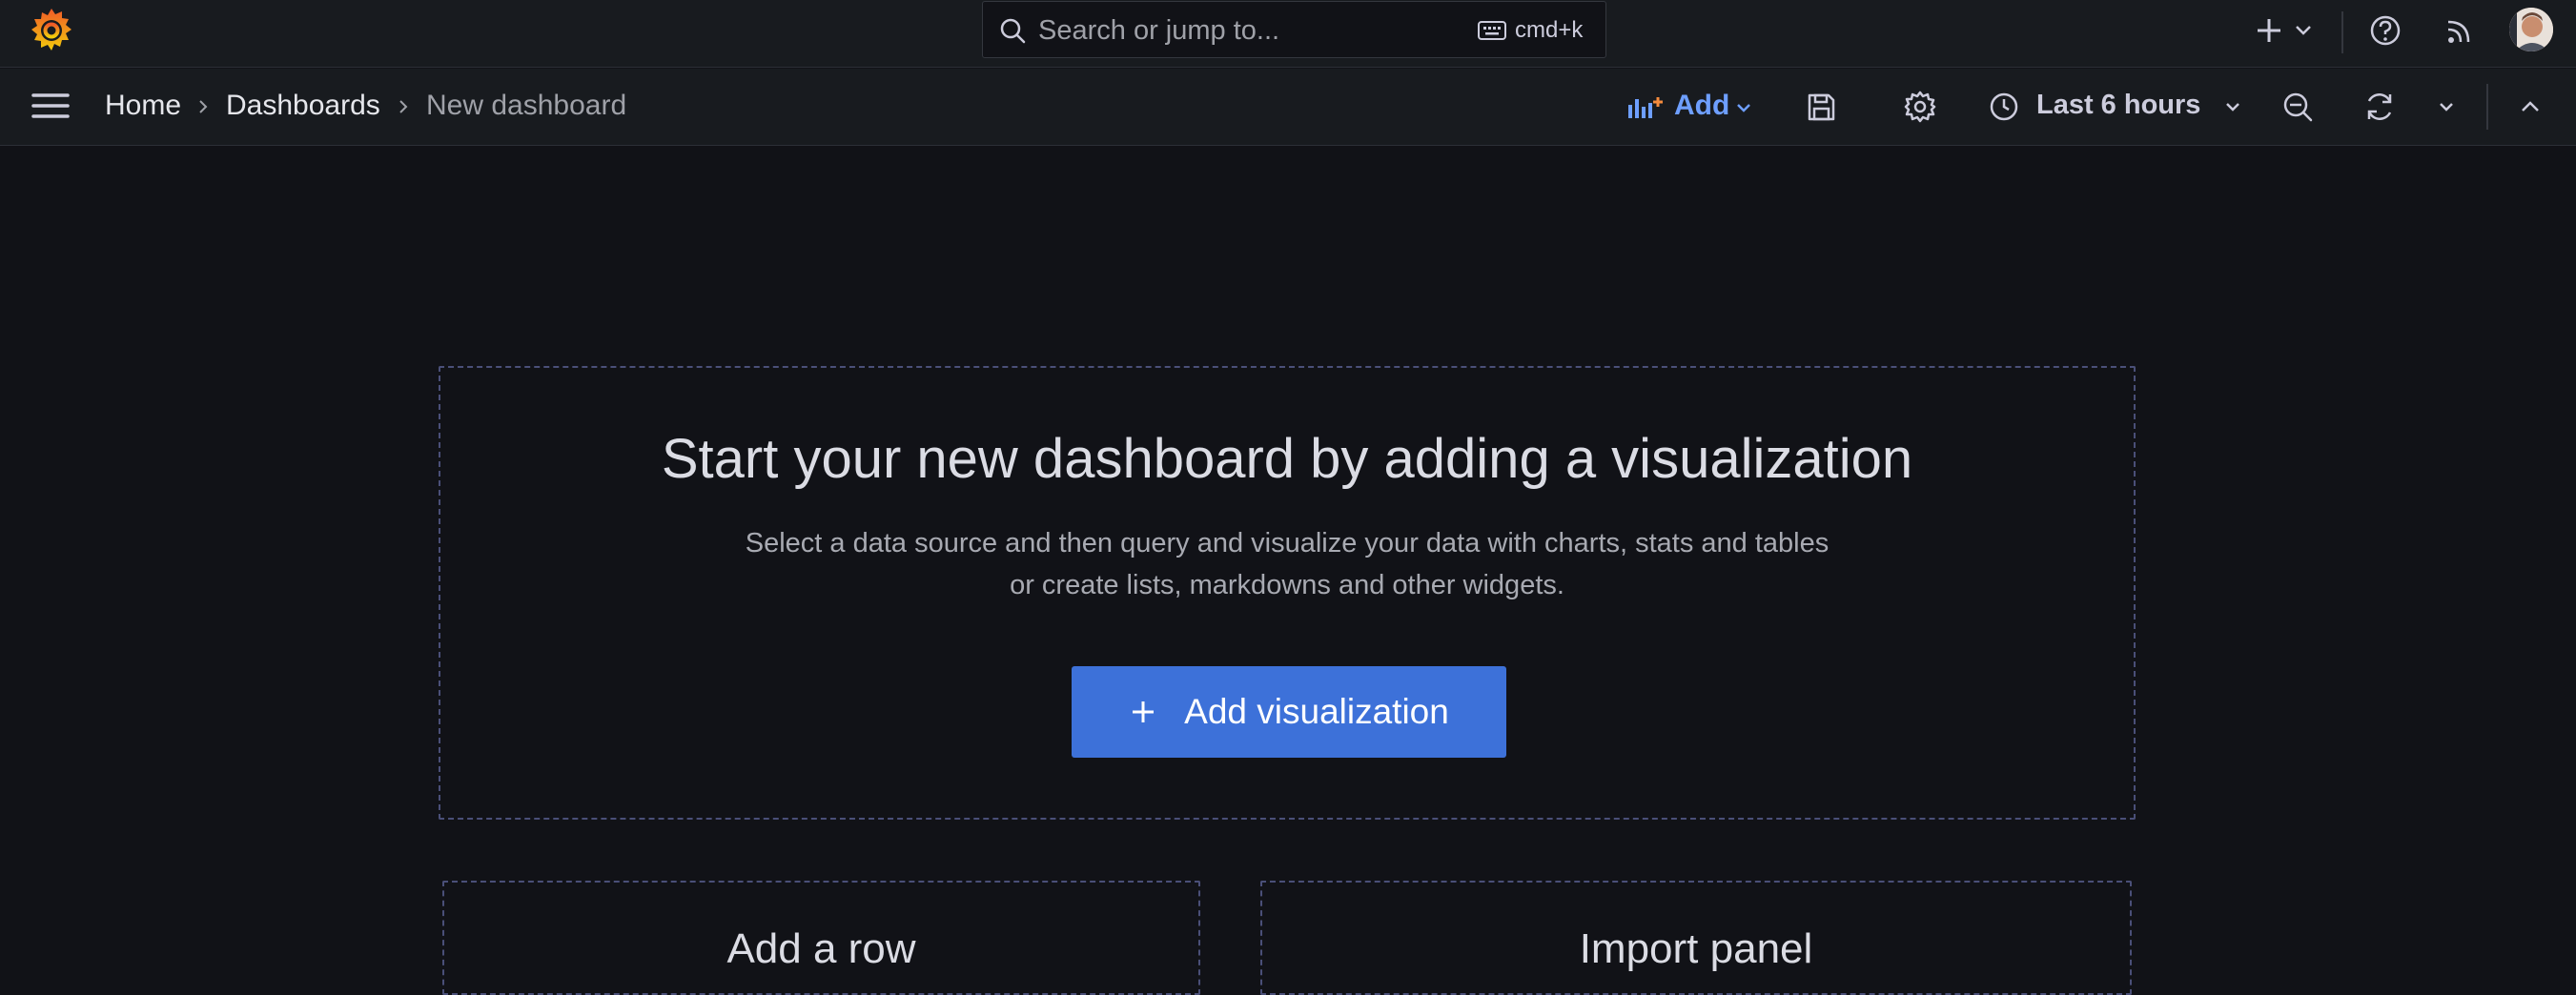  I want to click on import-panel-title: Import panel, so click(1696, 948).